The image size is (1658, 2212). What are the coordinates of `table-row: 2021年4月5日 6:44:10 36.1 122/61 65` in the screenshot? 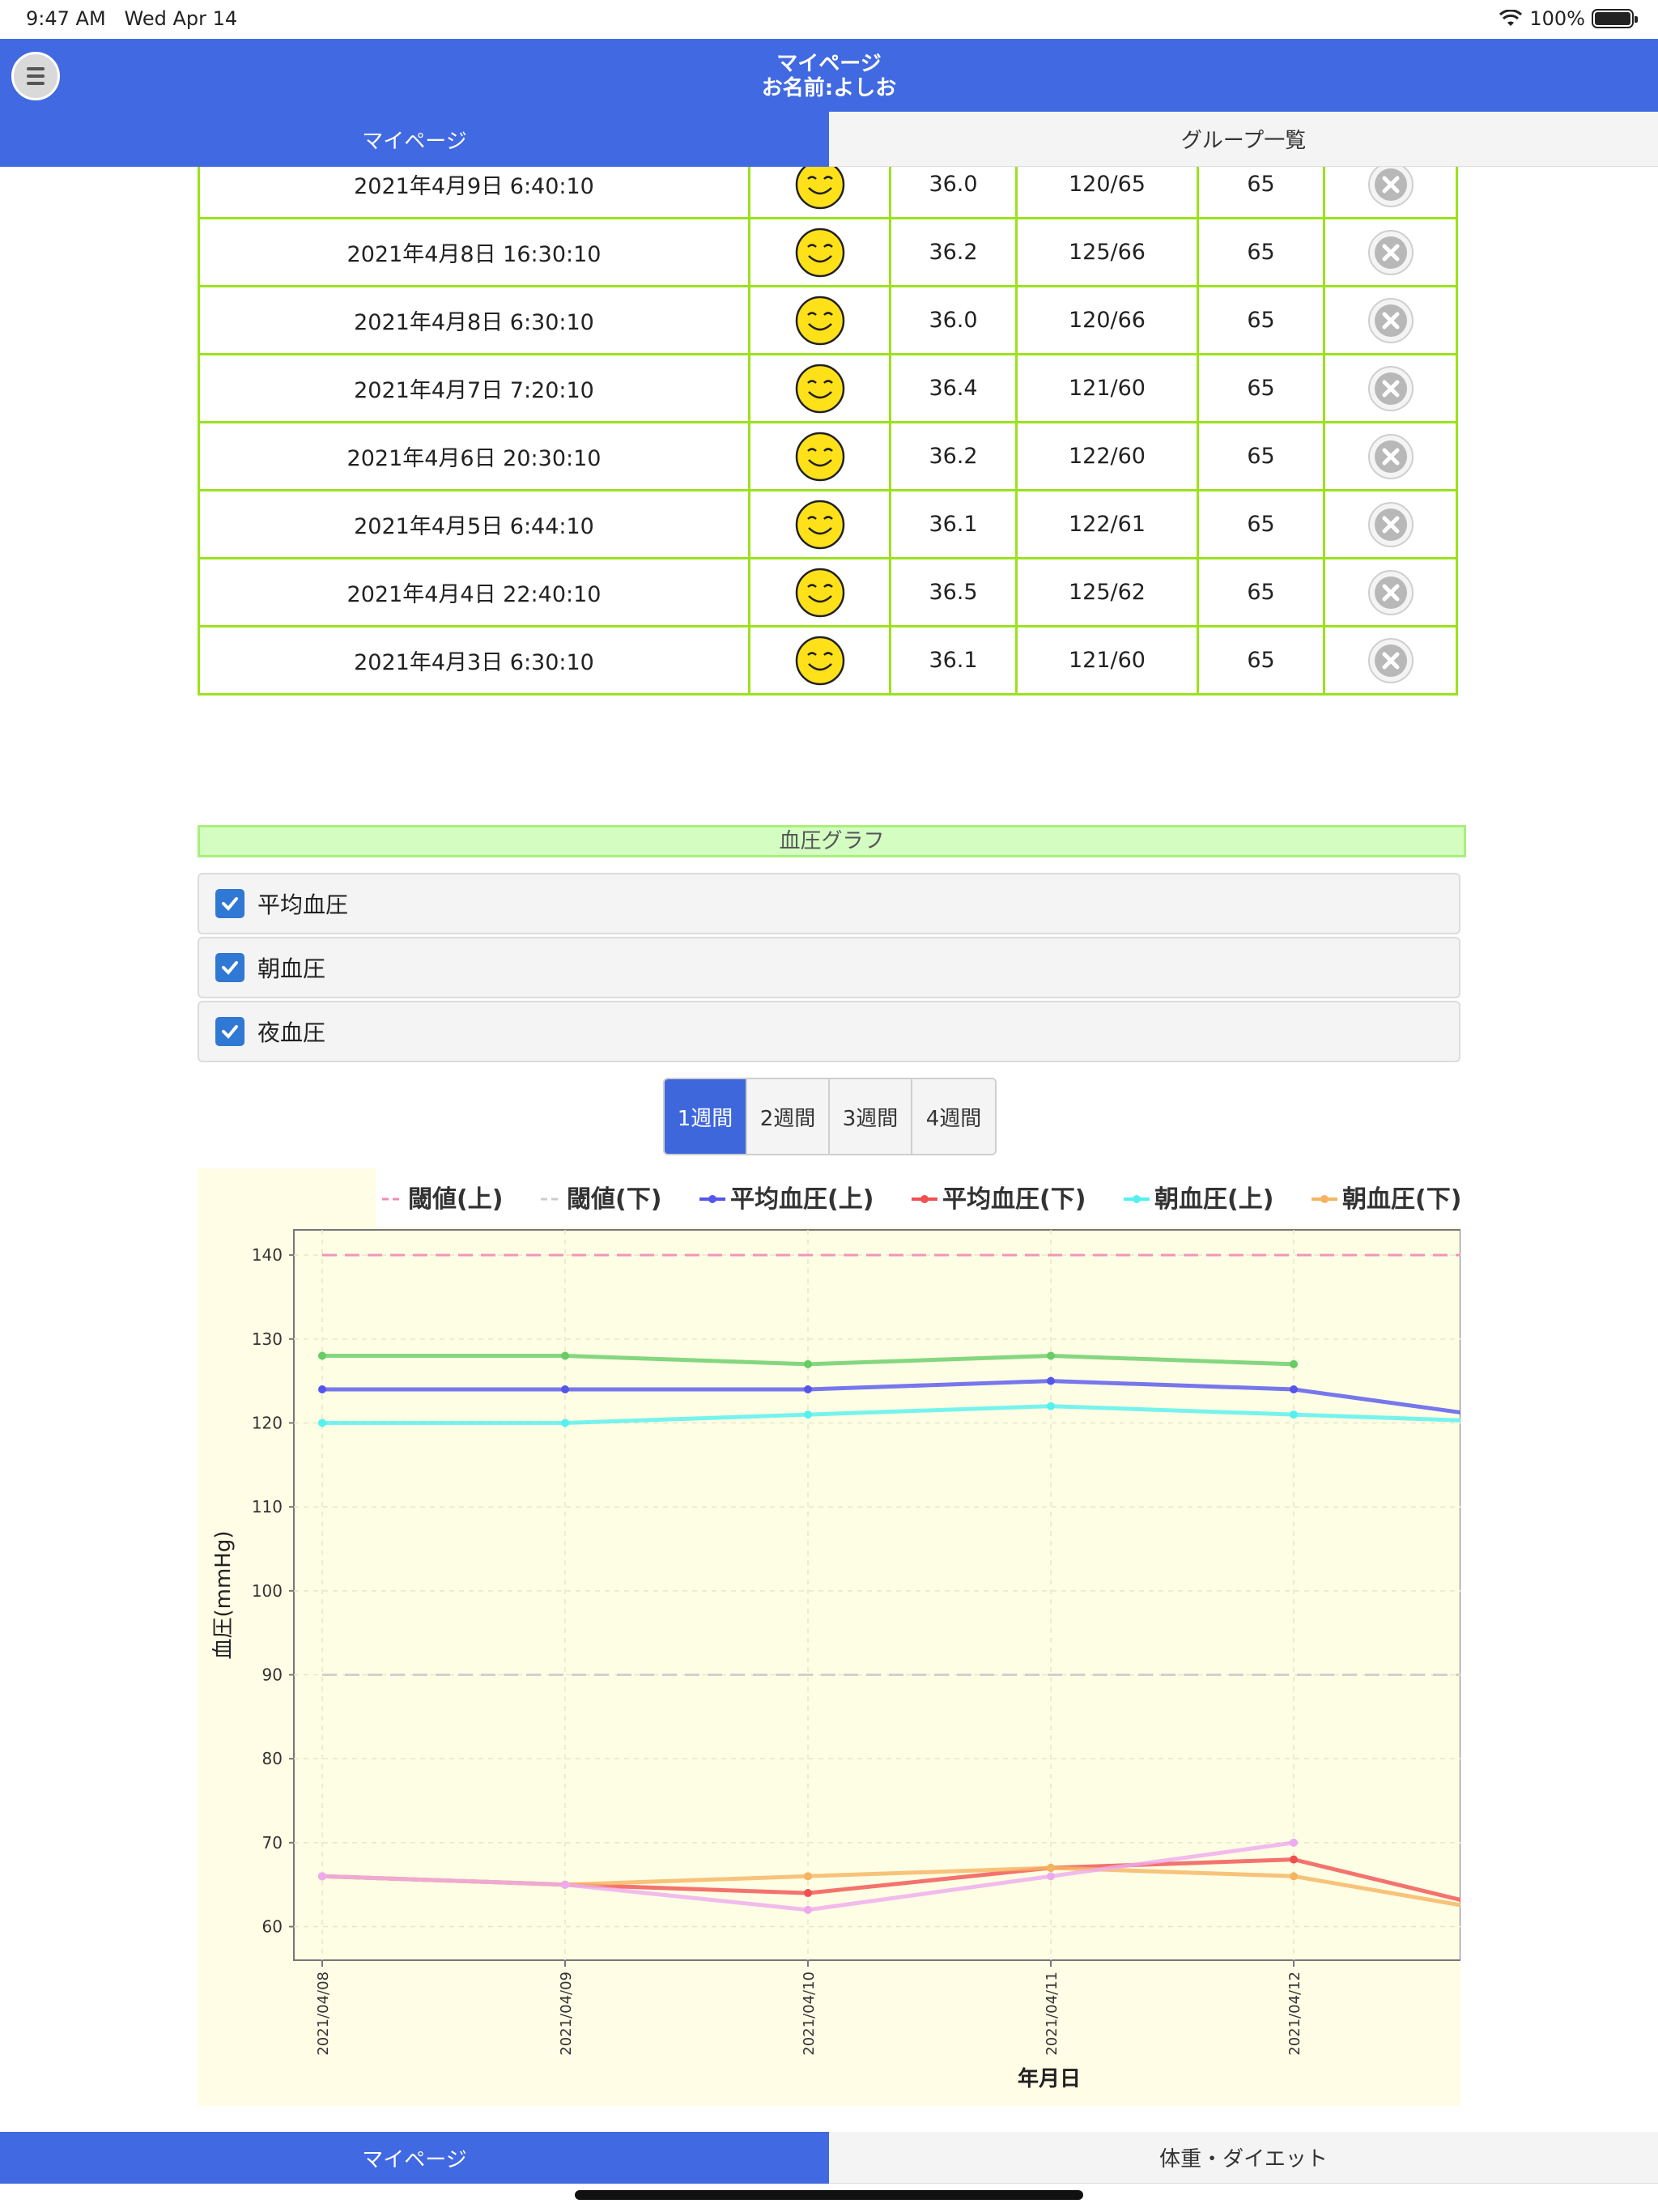 It's located at (828, 524).